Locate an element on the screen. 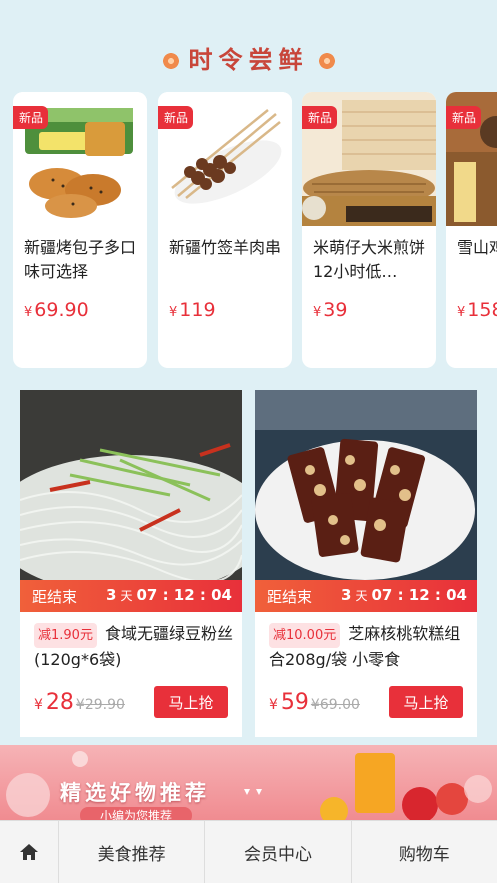  product-card: 新品 雪山鸡母鸡 ¥158 is located at coordinates (471, 230).